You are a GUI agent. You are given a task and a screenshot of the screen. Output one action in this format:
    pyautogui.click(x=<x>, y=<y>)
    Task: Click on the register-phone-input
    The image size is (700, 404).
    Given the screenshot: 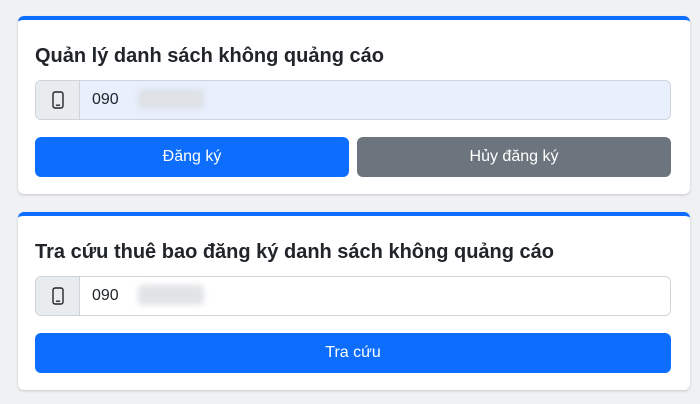 What is the action you would take?
    pyautogui.click(x=375, y=100)
    